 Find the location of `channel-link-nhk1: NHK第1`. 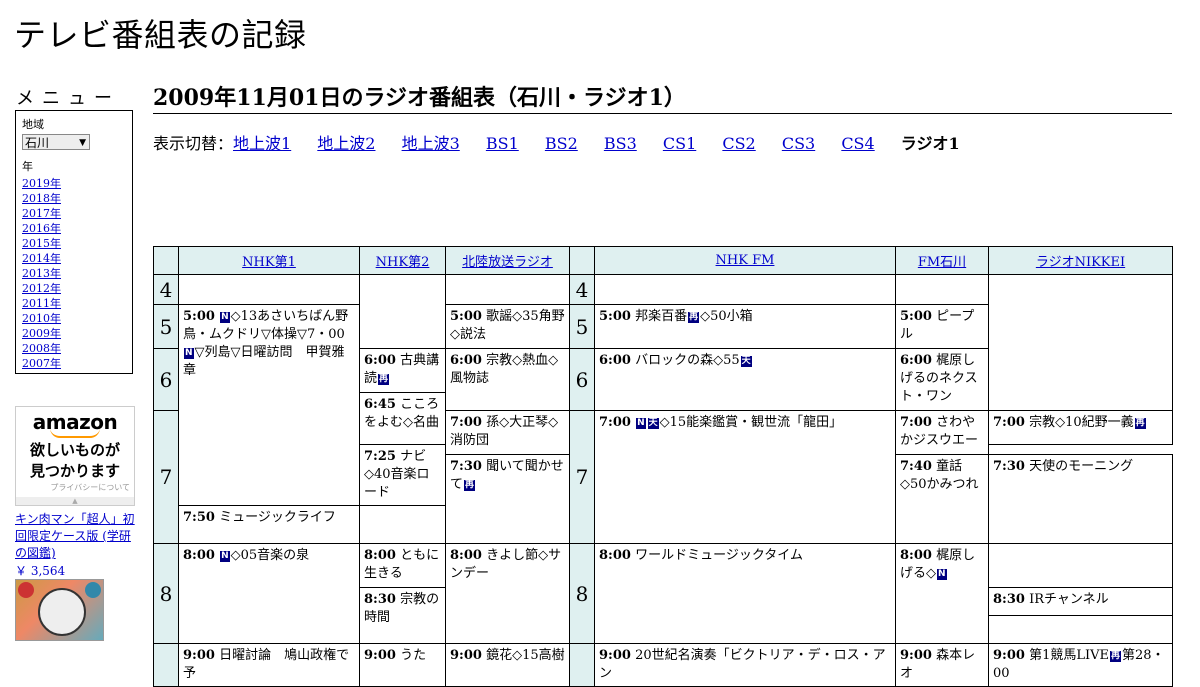

channel-link-nhk1: NHK第1 is located at coordinates (269, 262).